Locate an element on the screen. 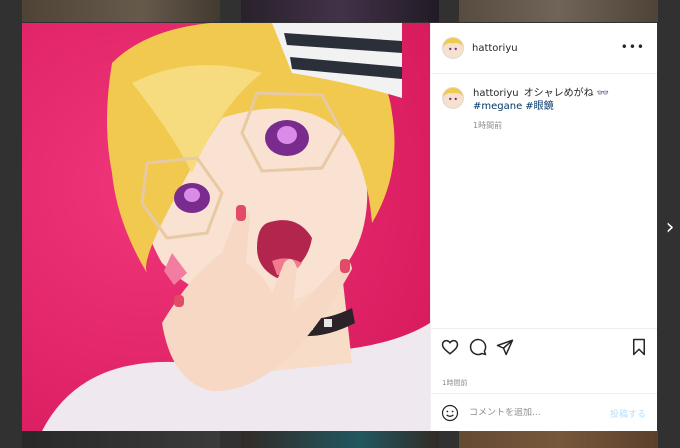 This screenshot has height=448, width=680. comment-button is located at coordinates (478, 347).